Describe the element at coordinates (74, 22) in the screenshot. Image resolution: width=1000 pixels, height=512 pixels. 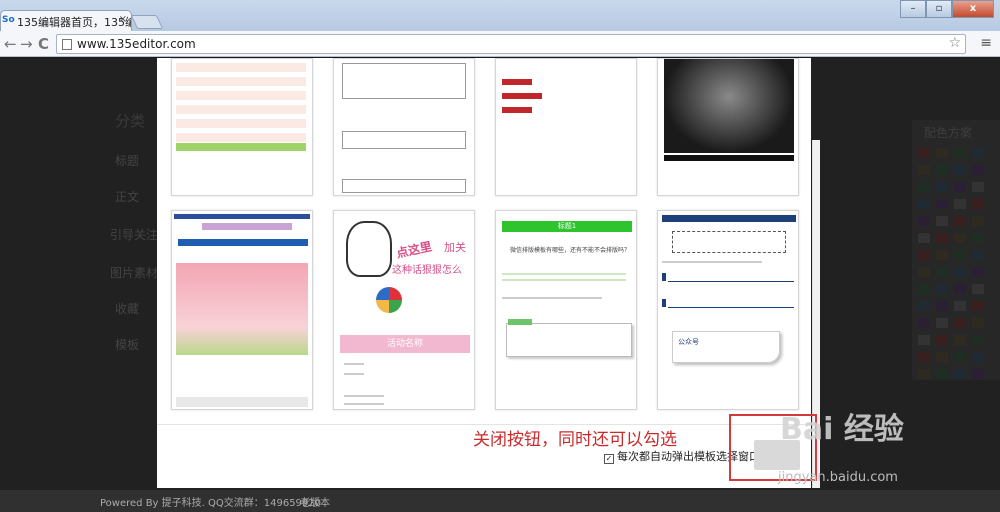
I see `tab-title: 135编辑器首页，135编辑` at that location.